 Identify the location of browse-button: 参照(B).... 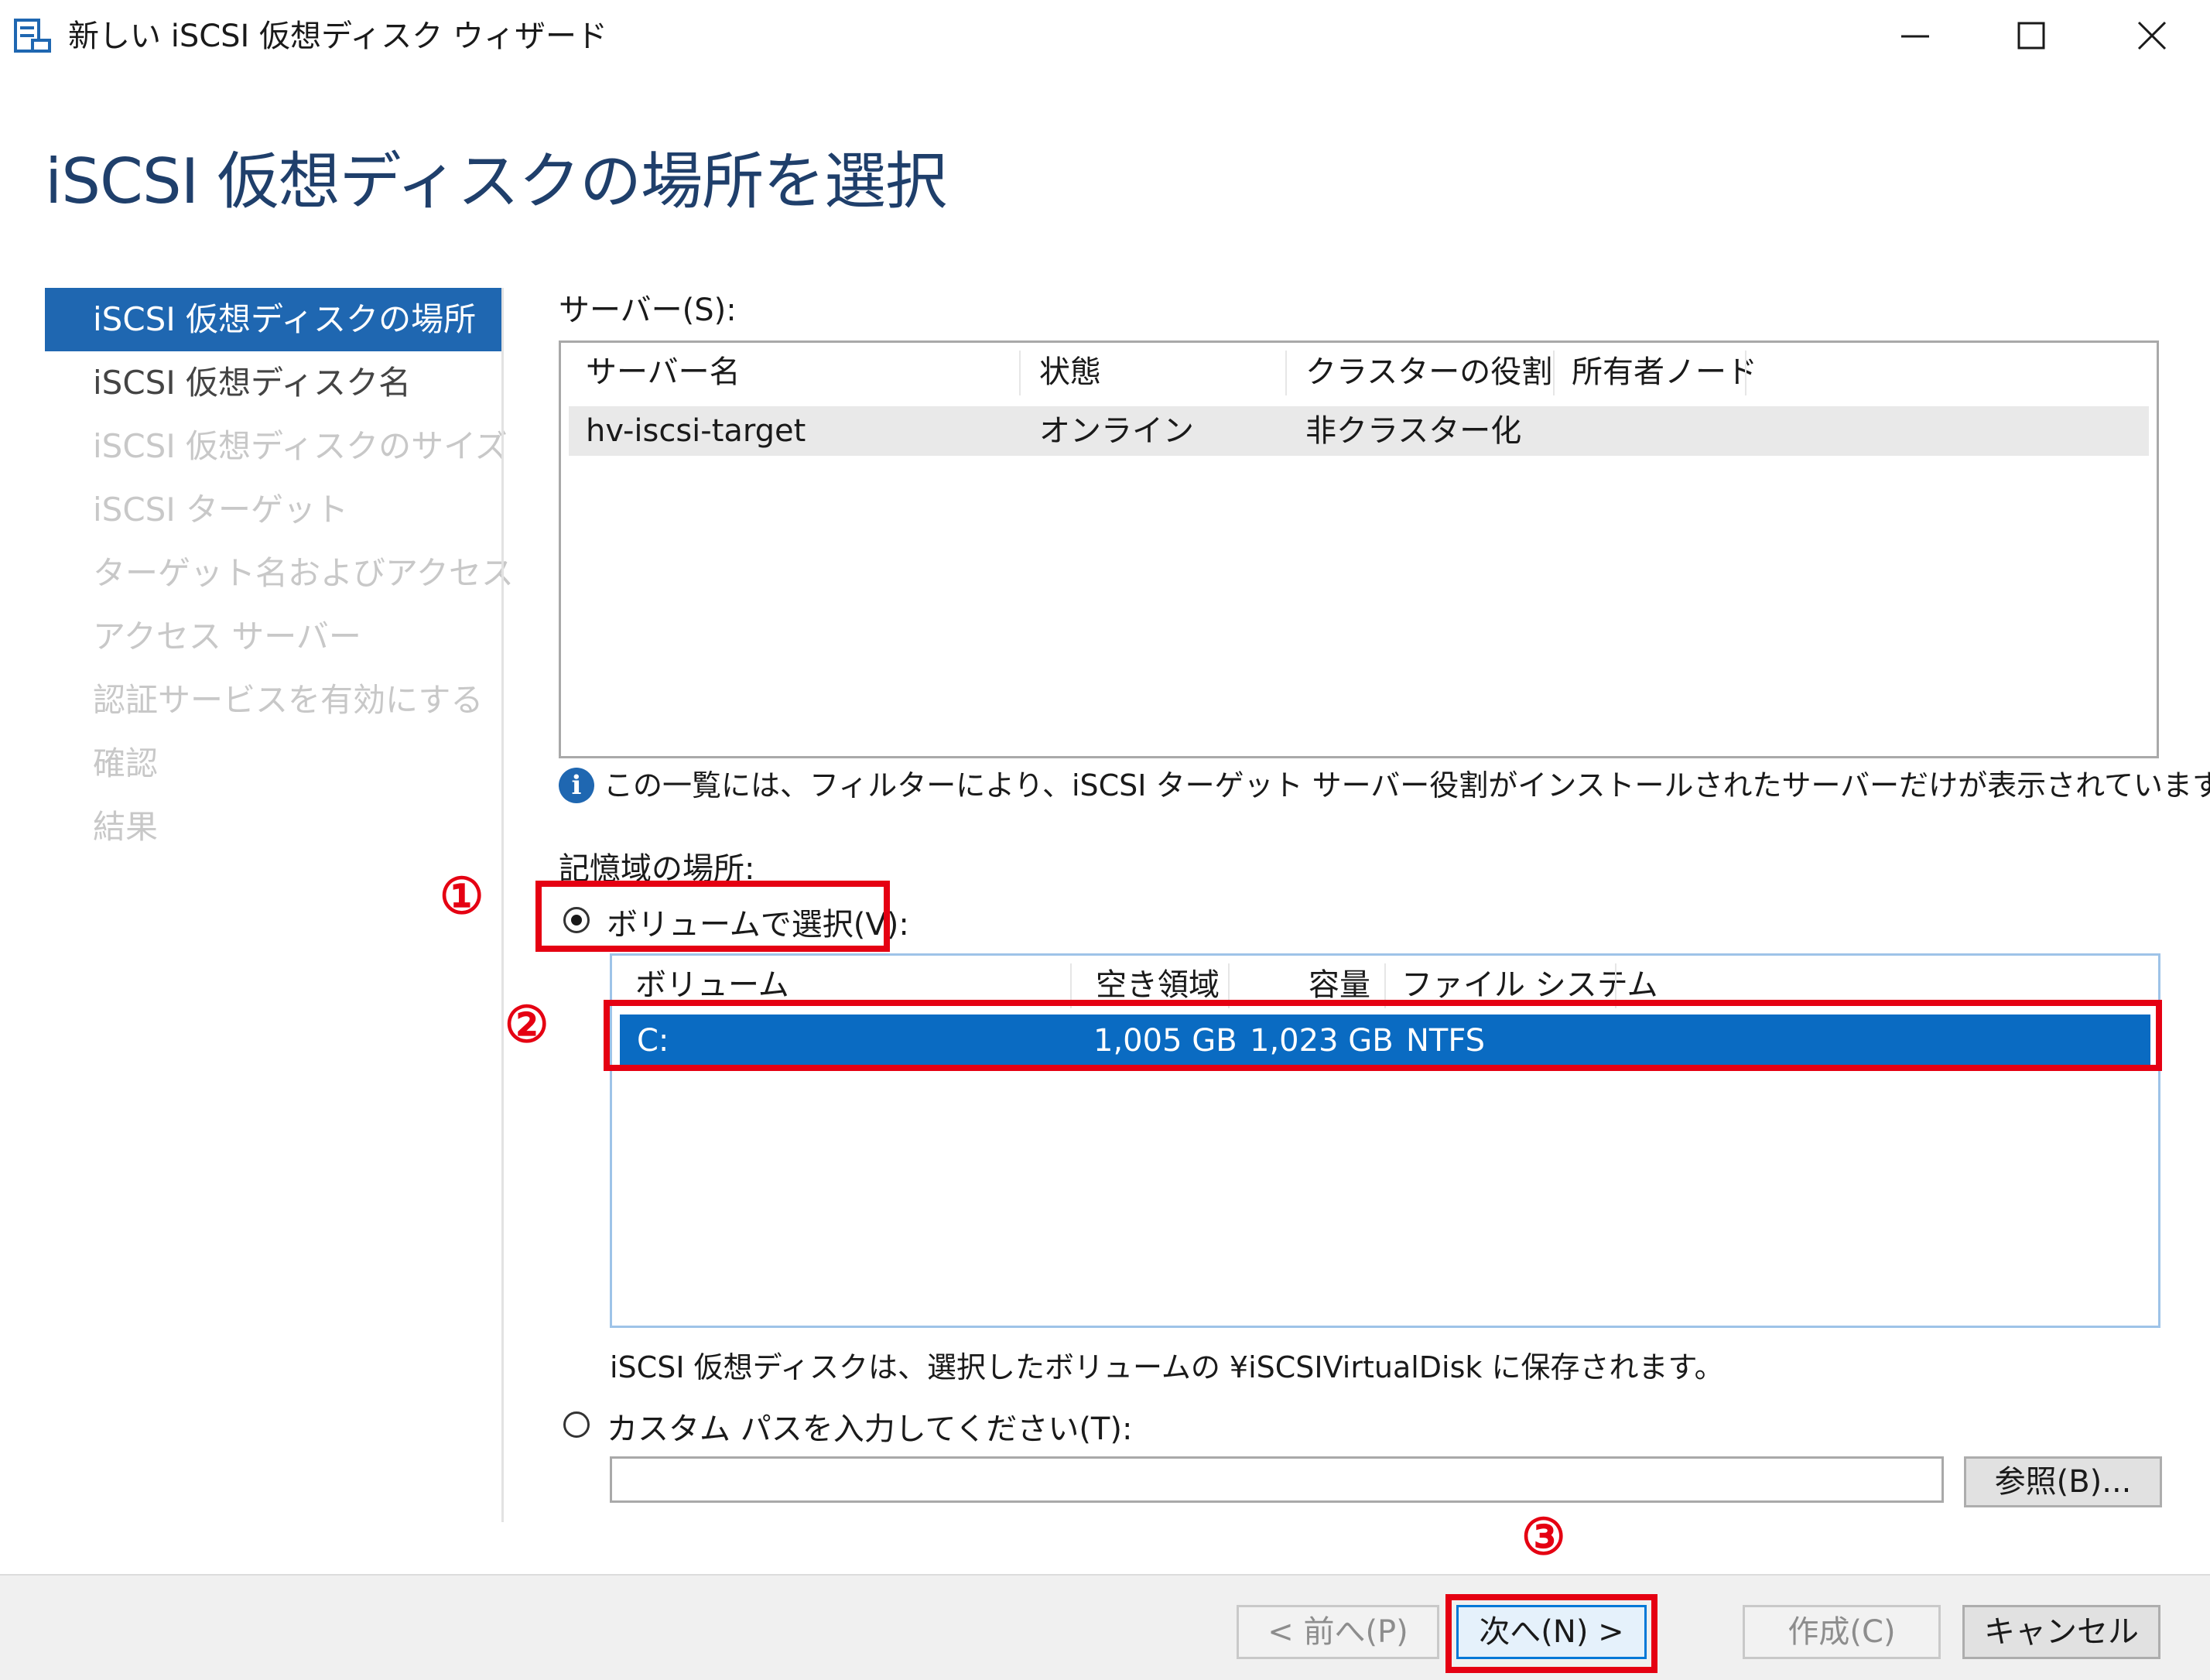
(2063, 1482).